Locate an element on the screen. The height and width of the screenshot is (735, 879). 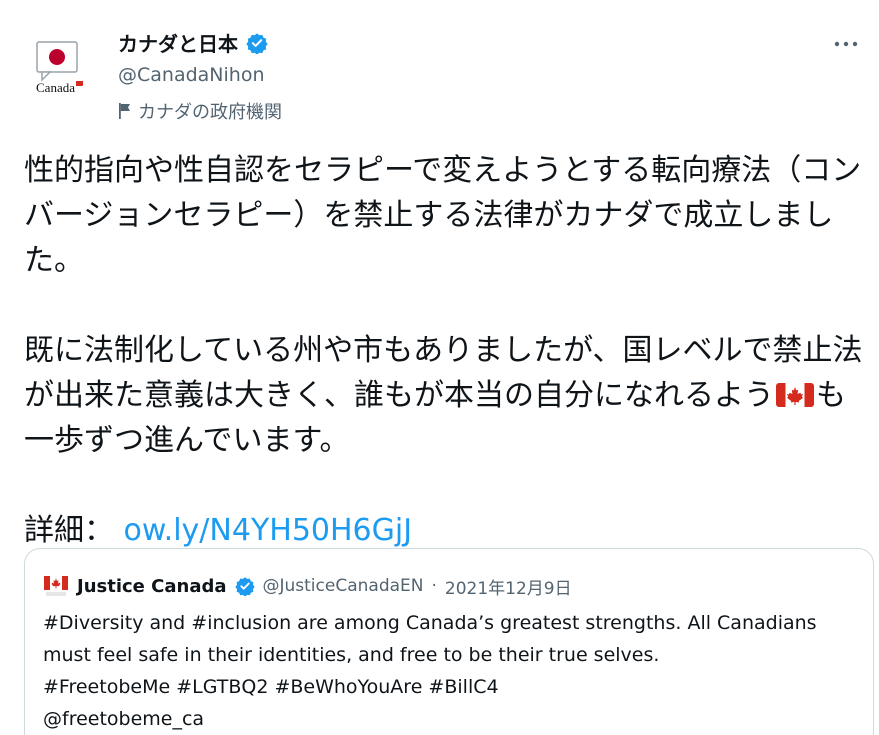
tweet-link: ow.ly/N4YH50H6GjJ is located at coordinates (268, 530).